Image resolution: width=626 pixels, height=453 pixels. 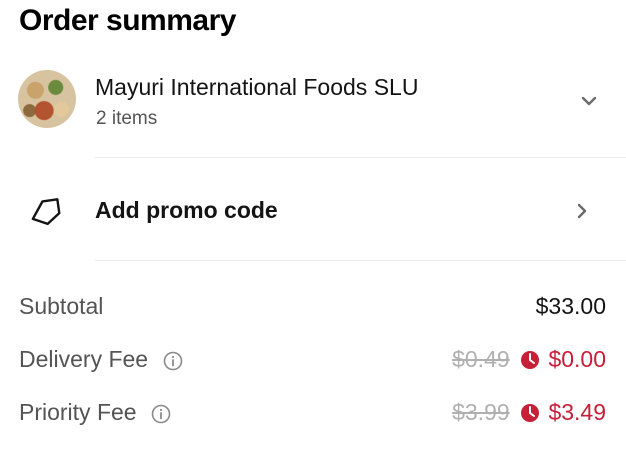 I want to click on priority-fee-value: $3.49, so click(x=577, y=412).